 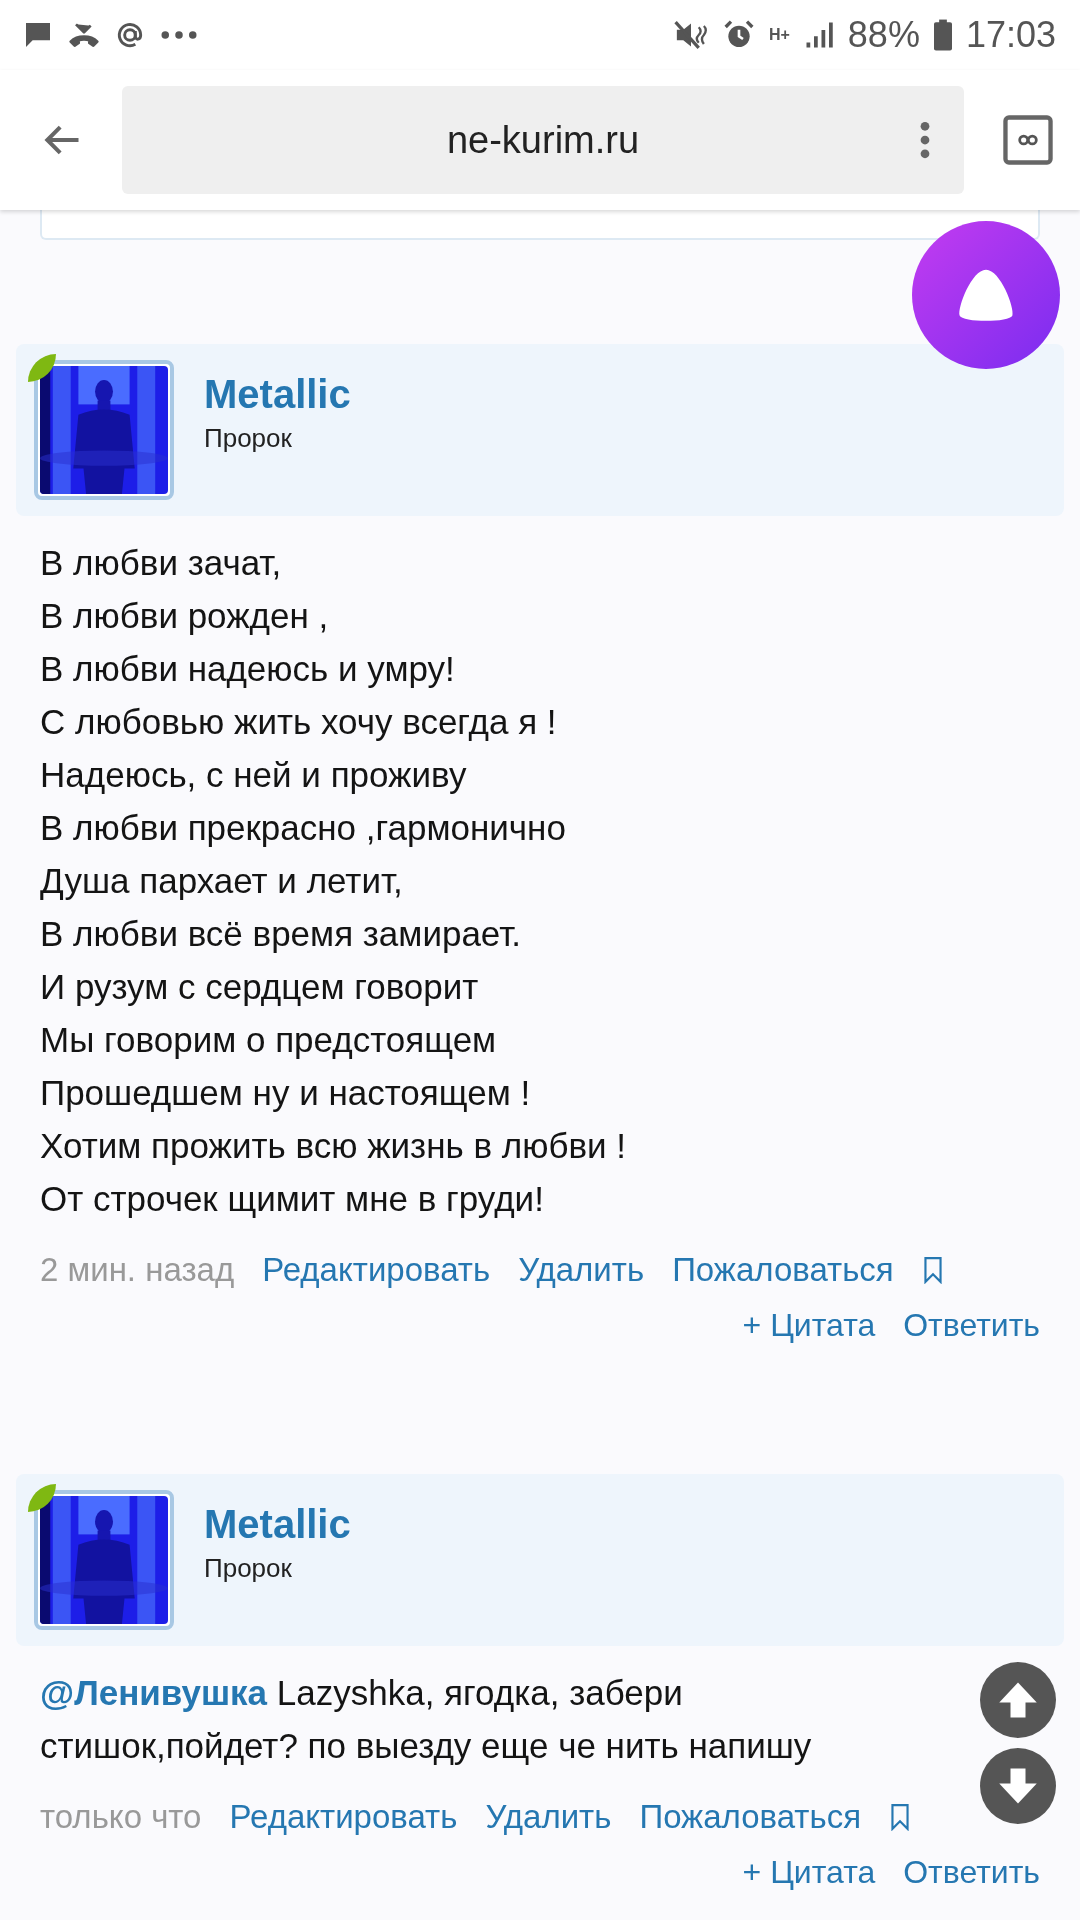 I want to click on message-line: Мы говорим о предстоящем, so click(x=269, y=1040).